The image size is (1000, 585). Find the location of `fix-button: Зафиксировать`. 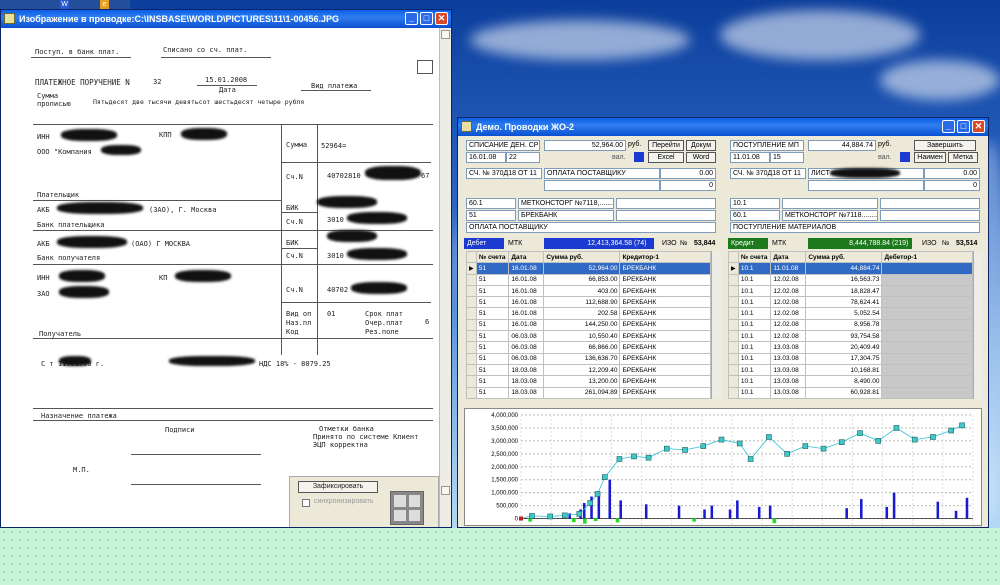

fix-button: Зафиксировать is located at coordinates (338, 487).